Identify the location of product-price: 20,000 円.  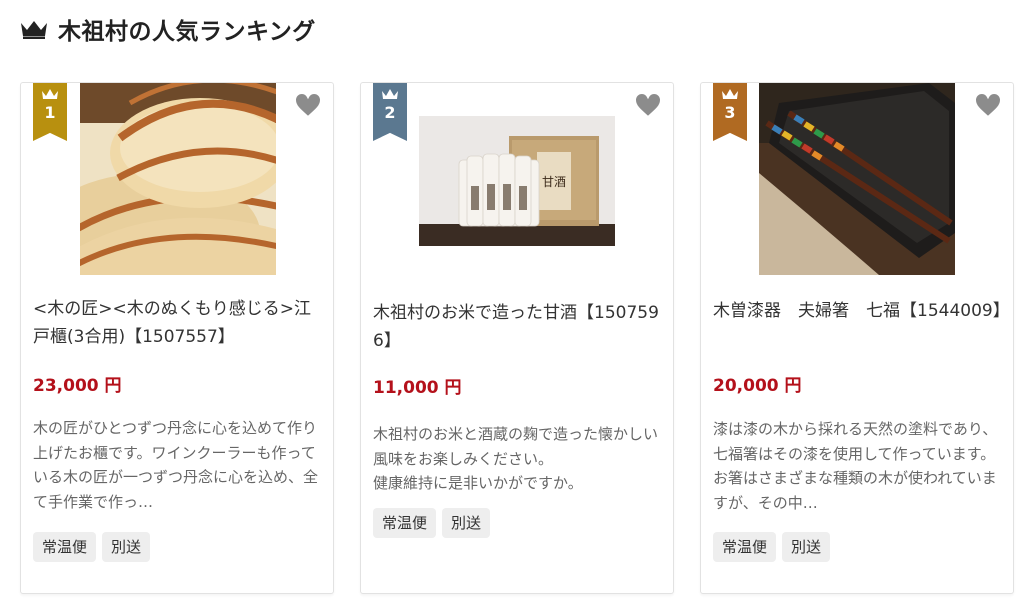
(757, 386).